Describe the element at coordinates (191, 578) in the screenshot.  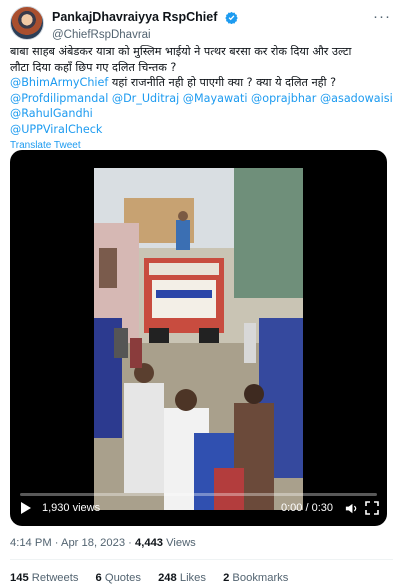
I see `likes-label: Likes` at that location.